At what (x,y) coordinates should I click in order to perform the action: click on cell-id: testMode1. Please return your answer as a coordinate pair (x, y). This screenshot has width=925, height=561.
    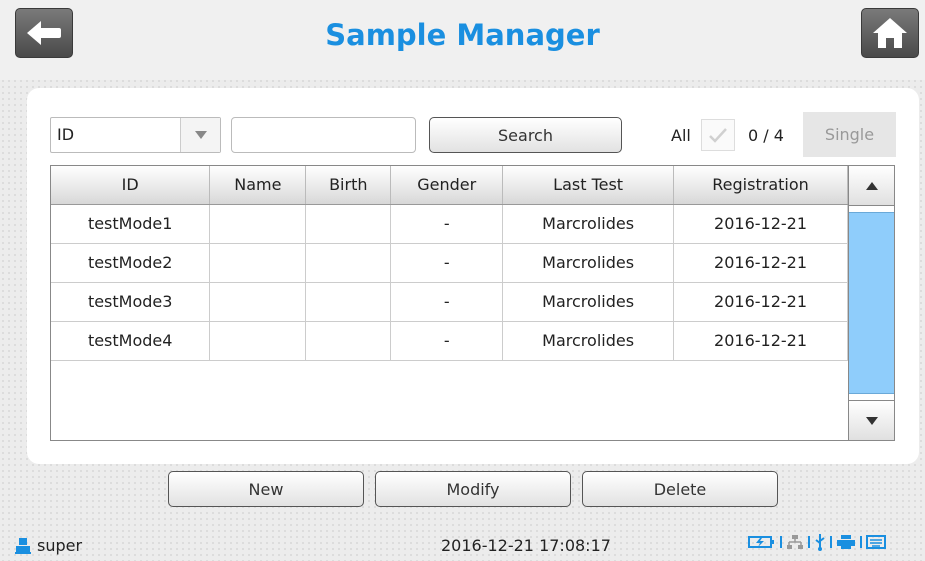
    Looking at the image, I should click on (131, 224).